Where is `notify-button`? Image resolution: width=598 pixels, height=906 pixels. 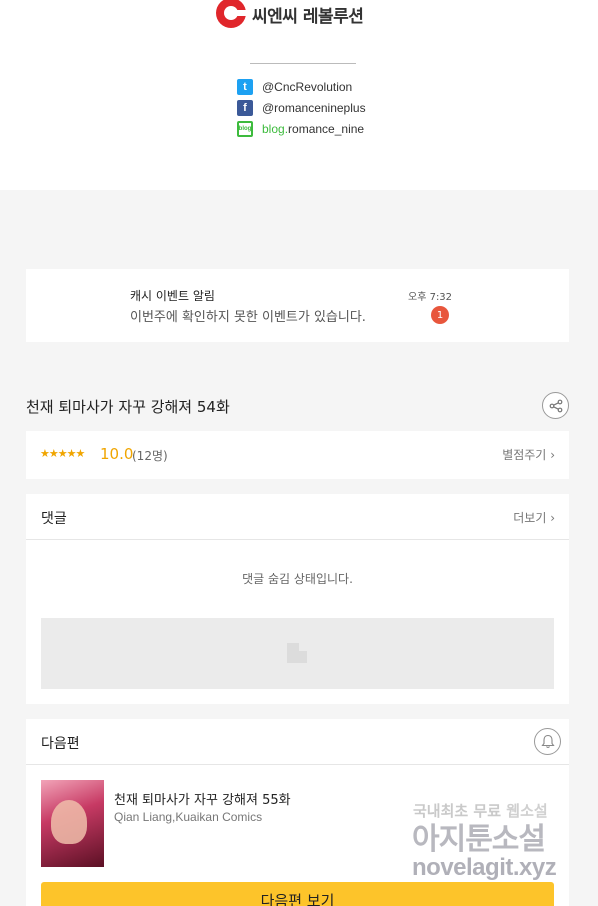
notify-button is located at coordinates (547, 741).